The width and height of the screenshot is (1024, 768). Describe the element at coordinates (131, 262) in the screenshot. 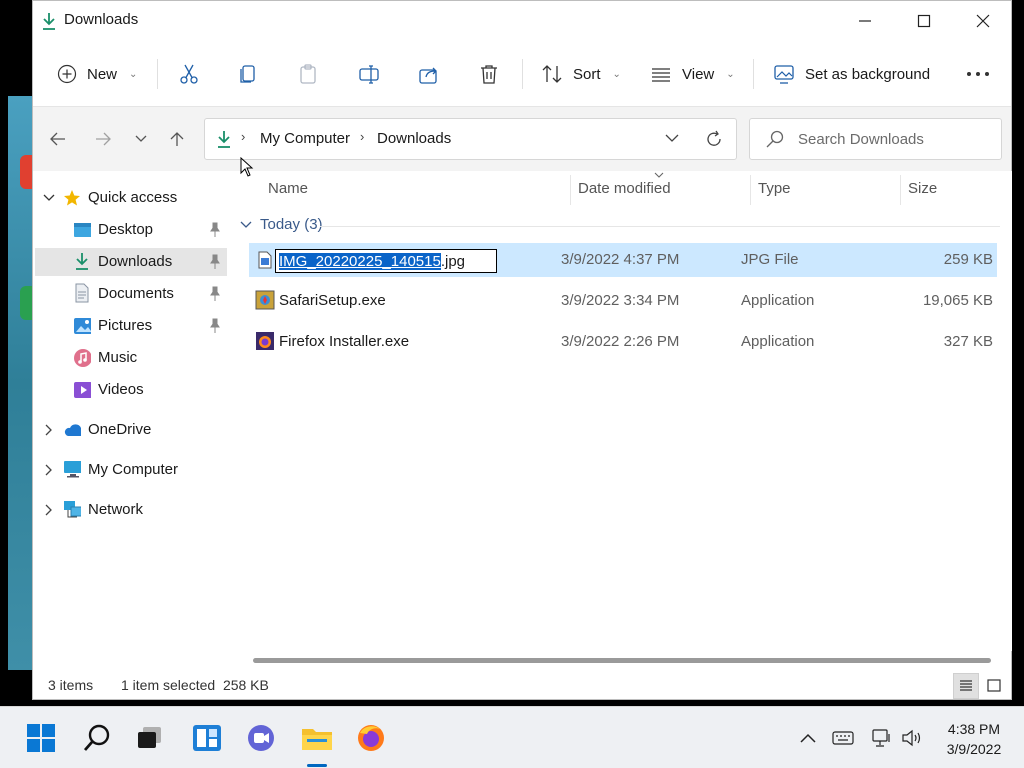

I see `sidebar-item-downloads: Downloads` at that location.